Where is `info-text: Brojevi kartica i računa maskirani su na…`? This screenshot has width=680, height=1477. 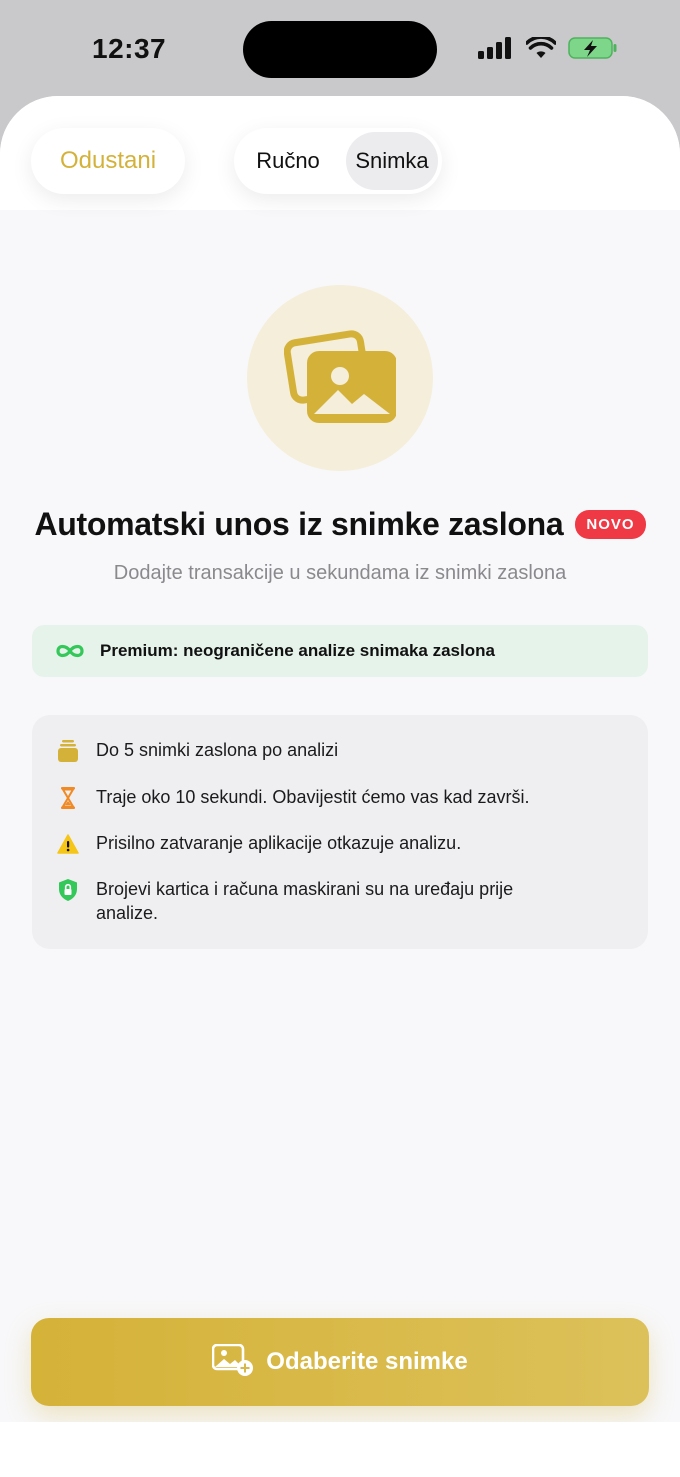 info-text: Brojevi kartica i računa maskirani su na… is located at coordinates (305, 901).